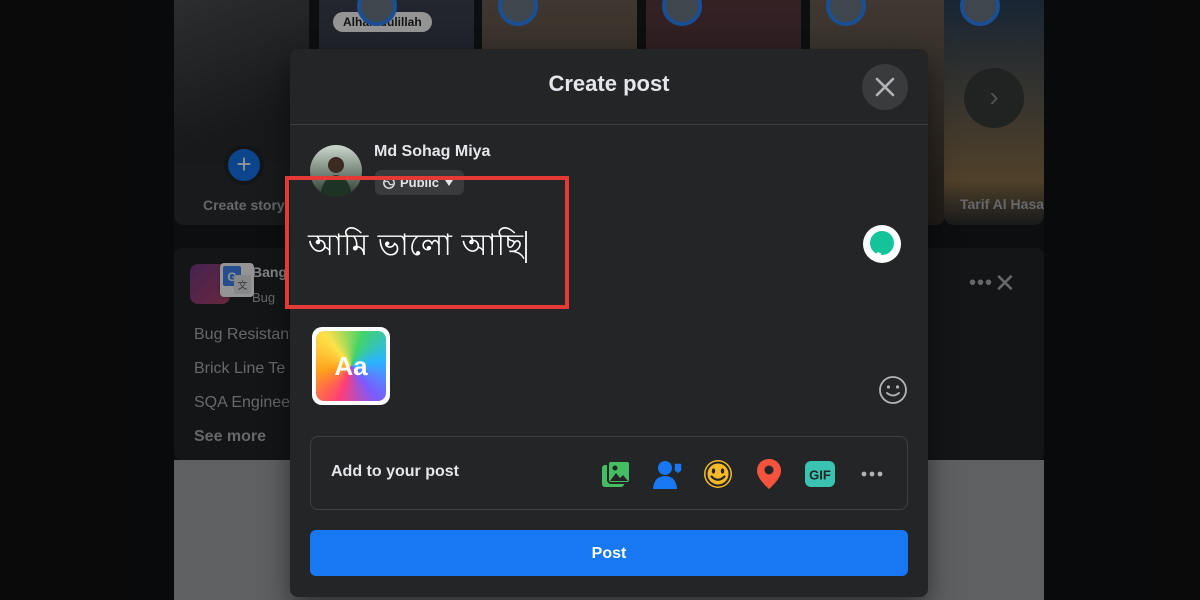  I want to click on close-dialog-button, so click(885, 87).